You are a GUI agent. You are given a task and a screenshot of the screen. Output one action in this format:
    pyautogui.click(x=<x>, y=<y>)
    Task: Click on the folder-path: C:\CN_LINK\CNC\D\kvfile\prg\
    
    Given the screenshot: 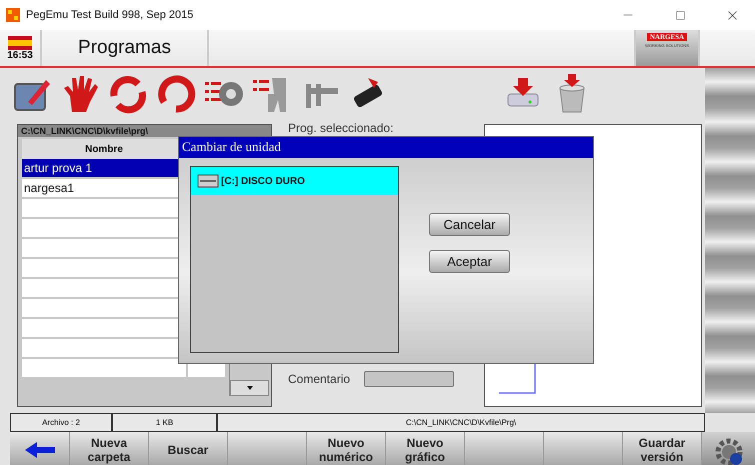 What is the action you would take?
    pyautogui.click(x=144, y=131)
    